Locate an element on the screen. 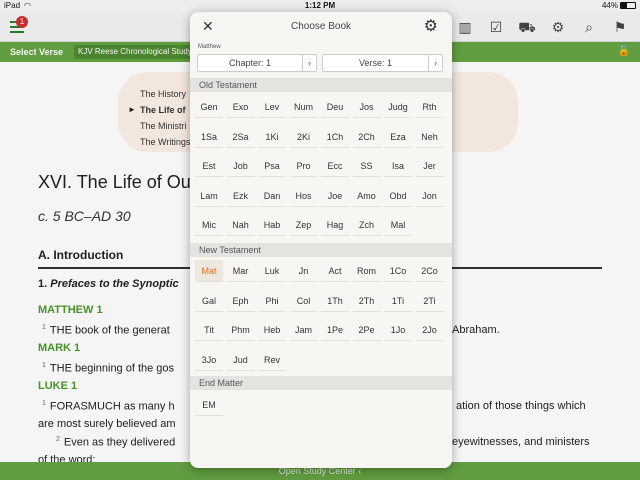 This screenshot has width=640, height=480. book-button-hag: Hag is located at coordinates (335, 225).